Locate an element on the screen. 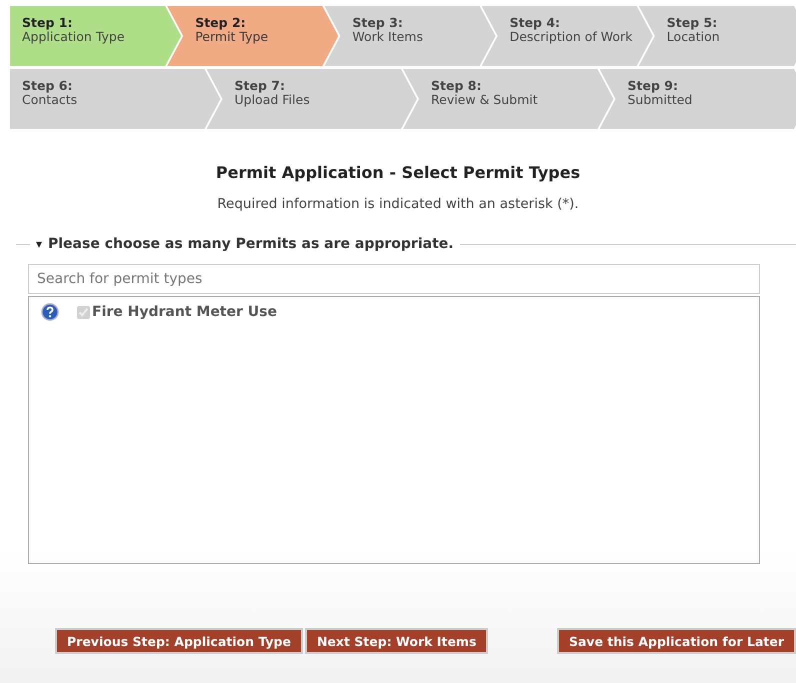 This screenshot has height=683, width=796. step-number: Step 4: is located at coordinates (536, 23).